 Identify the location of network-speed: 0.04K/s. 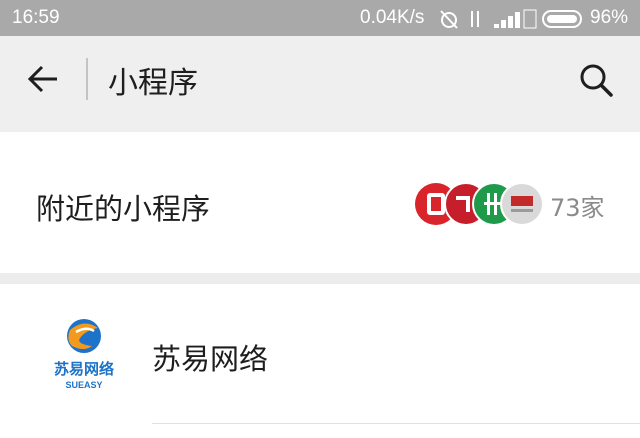
(392, 17).